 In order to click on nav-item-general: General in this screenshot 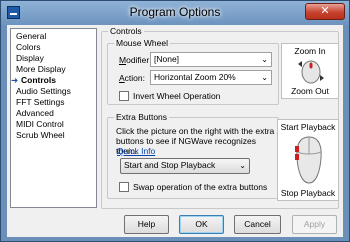, I will do `click(53, 36)`.